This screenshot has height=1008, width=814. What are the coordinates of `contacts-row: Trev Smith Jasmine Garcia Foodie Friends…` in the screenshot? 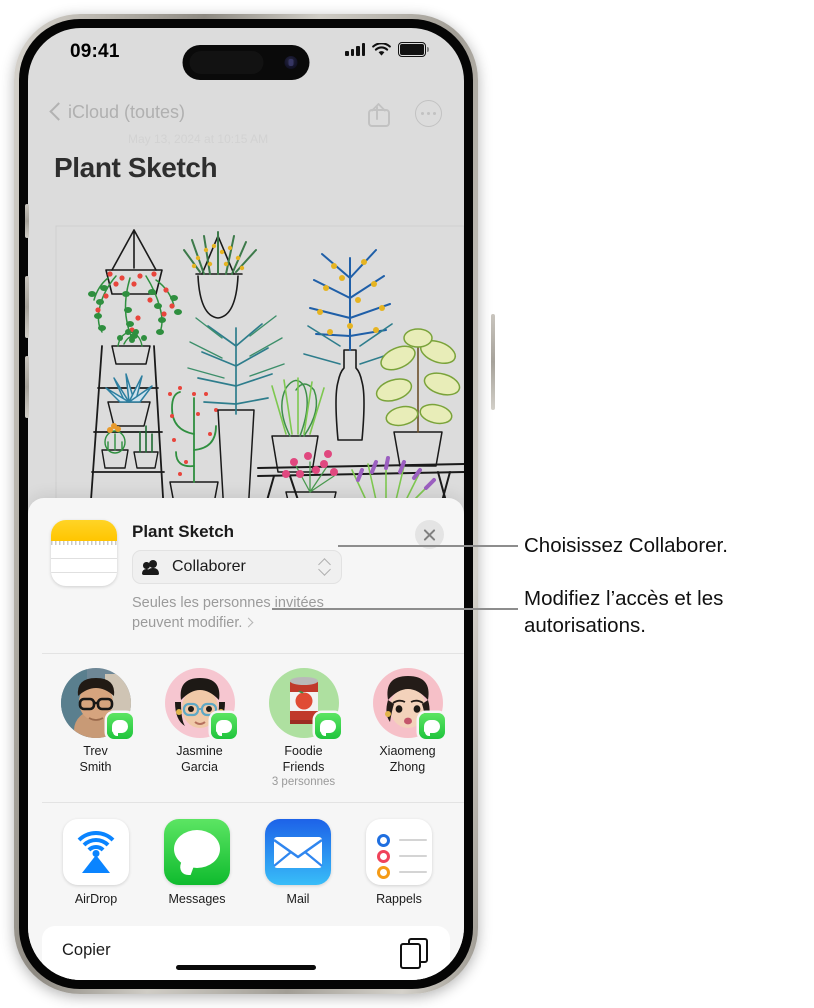 It's located at (246, 728).